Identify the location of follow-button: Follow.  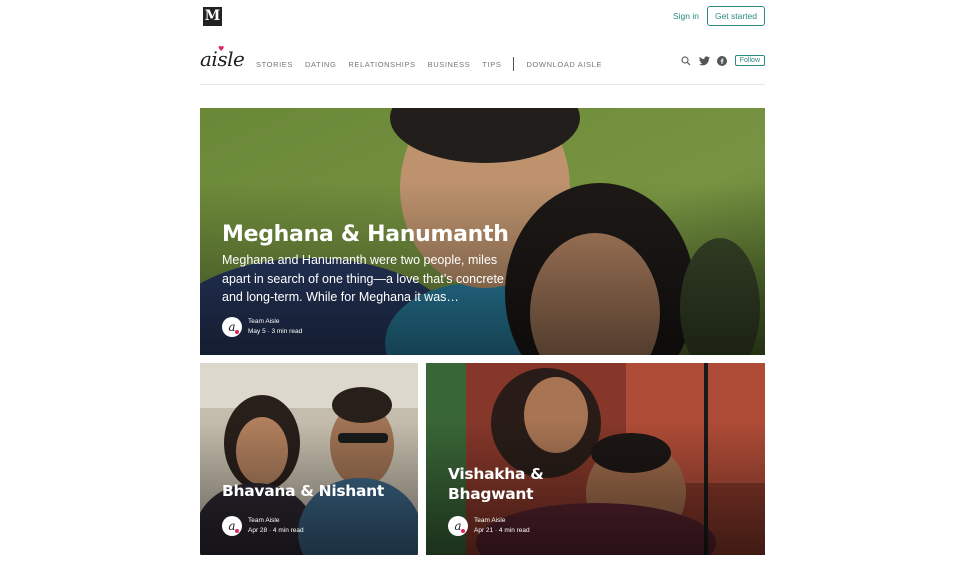
(749, 60).